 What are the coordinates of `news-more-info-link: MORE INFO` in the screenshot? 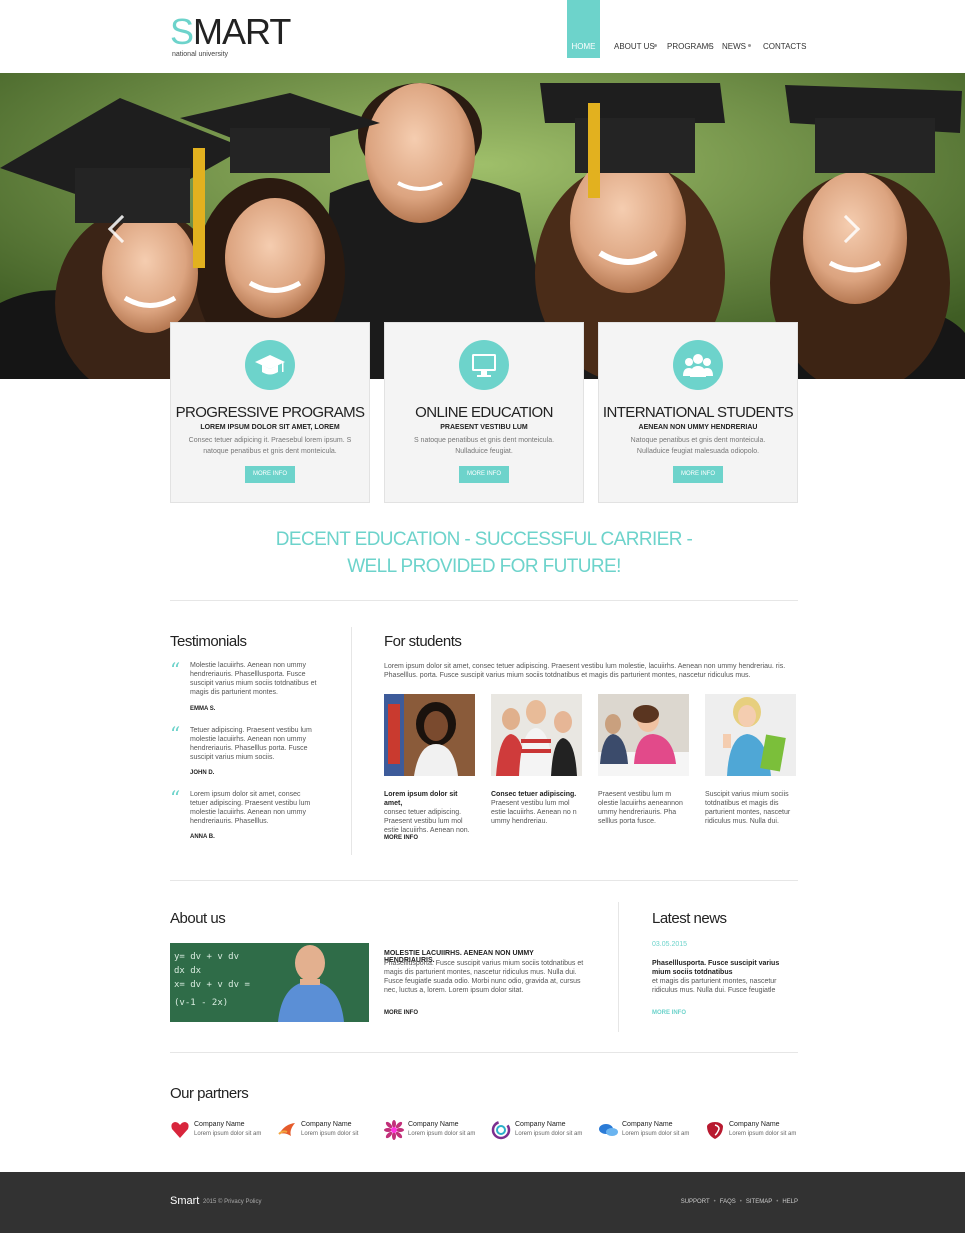 It's located at (669, 1013).